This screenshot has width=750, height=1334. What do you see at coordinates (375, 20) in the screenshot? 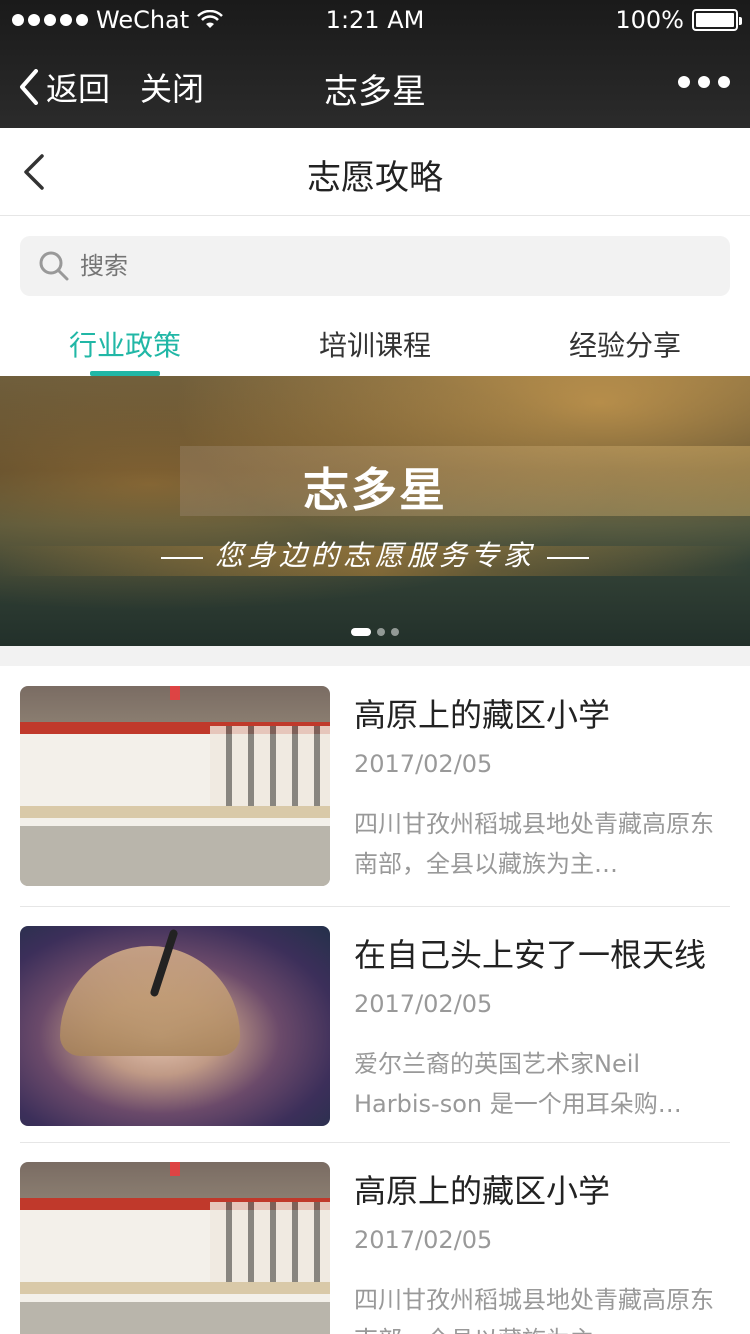
I see `status-bar: WeChat 1:21 AM 100%` at bounding box center [375, 20].